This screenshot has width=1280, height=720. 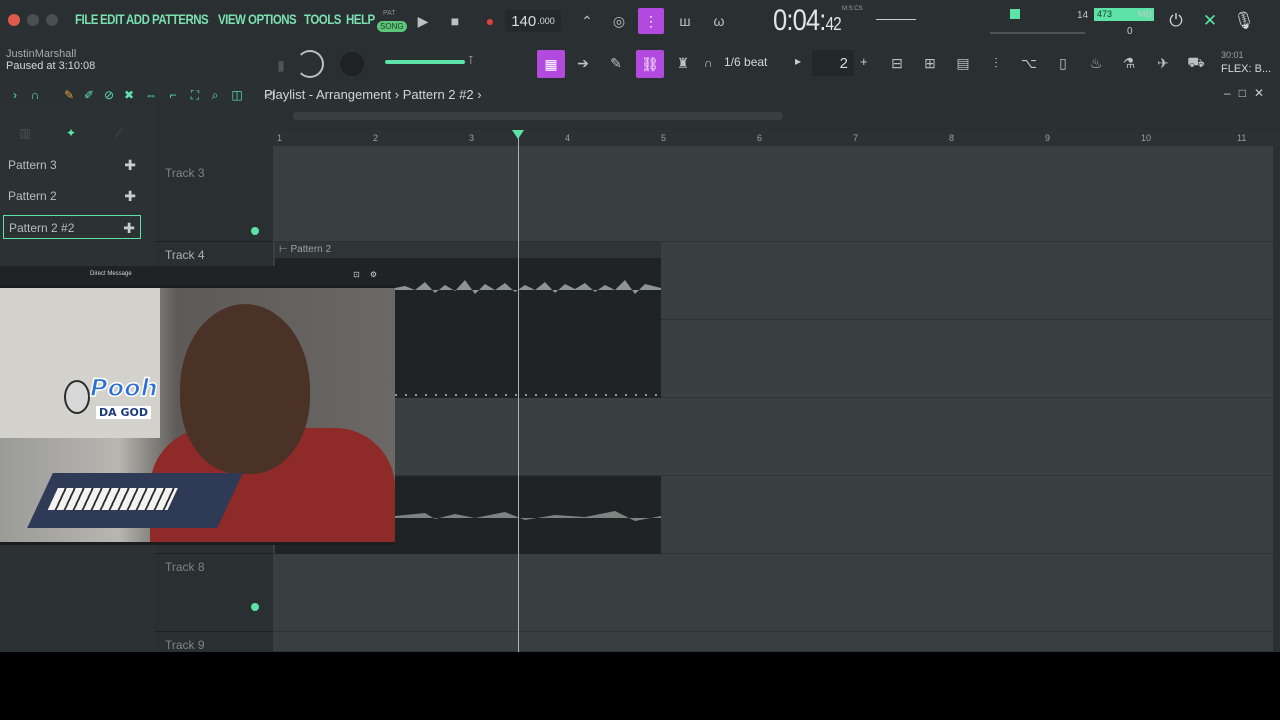 What do you see at coordinates (651, 21) in the screenshot?
I see `countdown-icon: ⋮` at bounding box center [651, 21].